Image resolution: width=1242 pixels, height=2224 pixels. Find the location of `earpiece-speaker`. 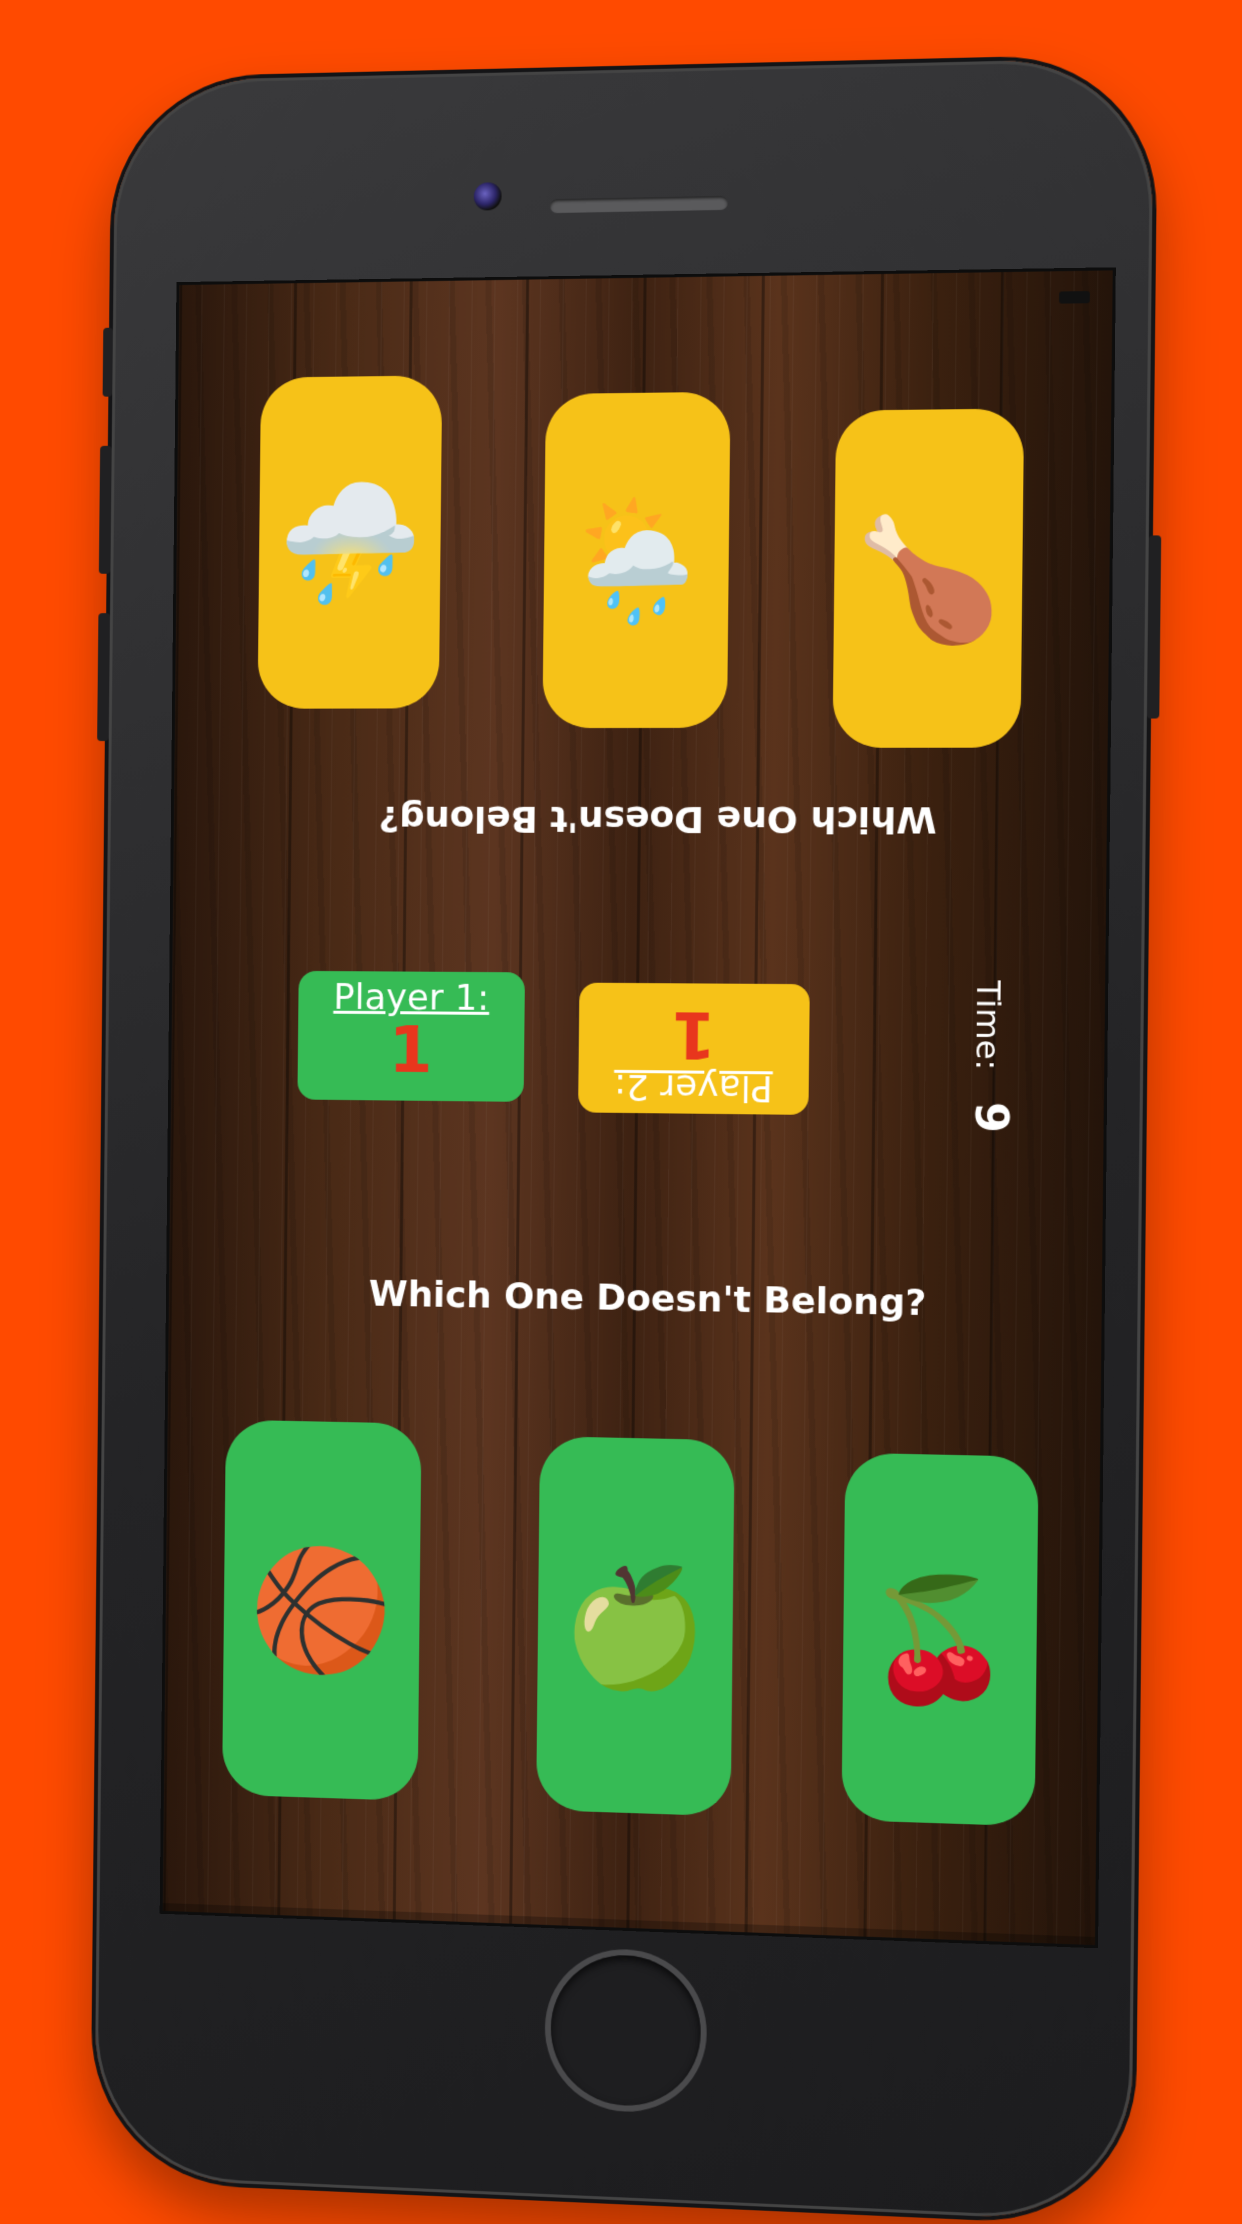

earpiece-speaker is located at coordinates (639, 204).